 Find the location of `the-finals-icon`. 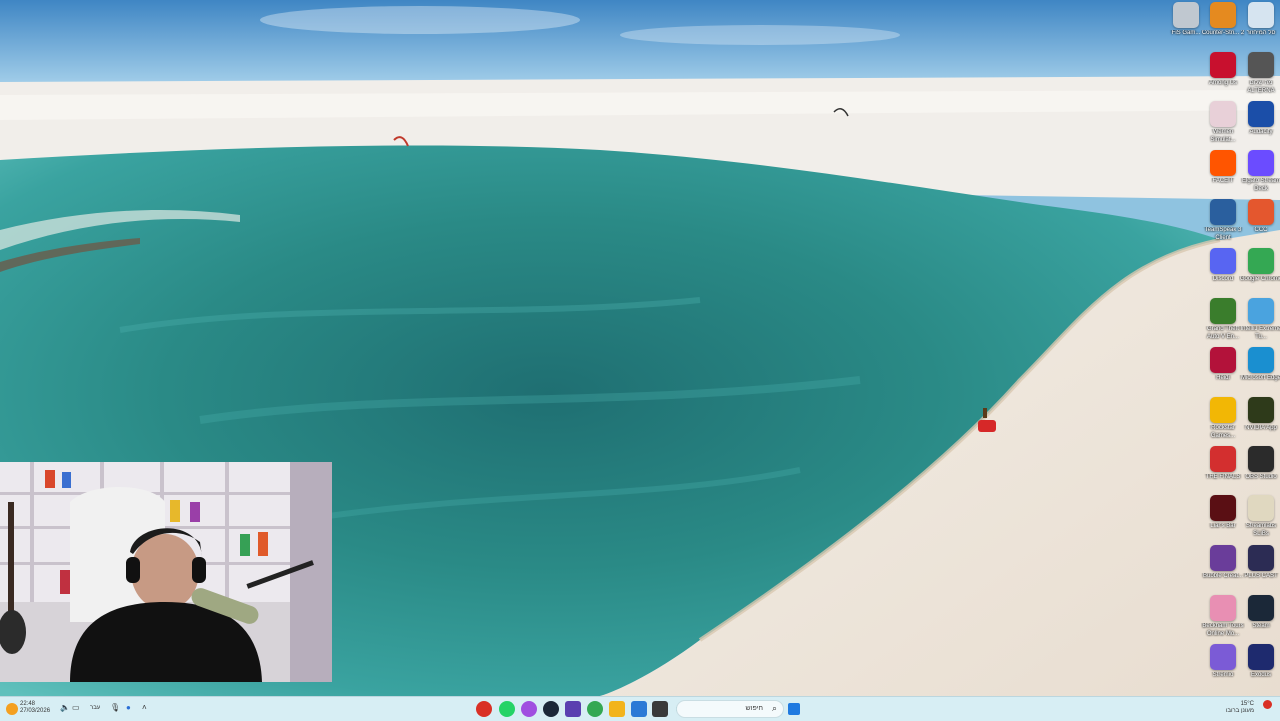

the-finals-icon is located at coordinates (1223, 459).